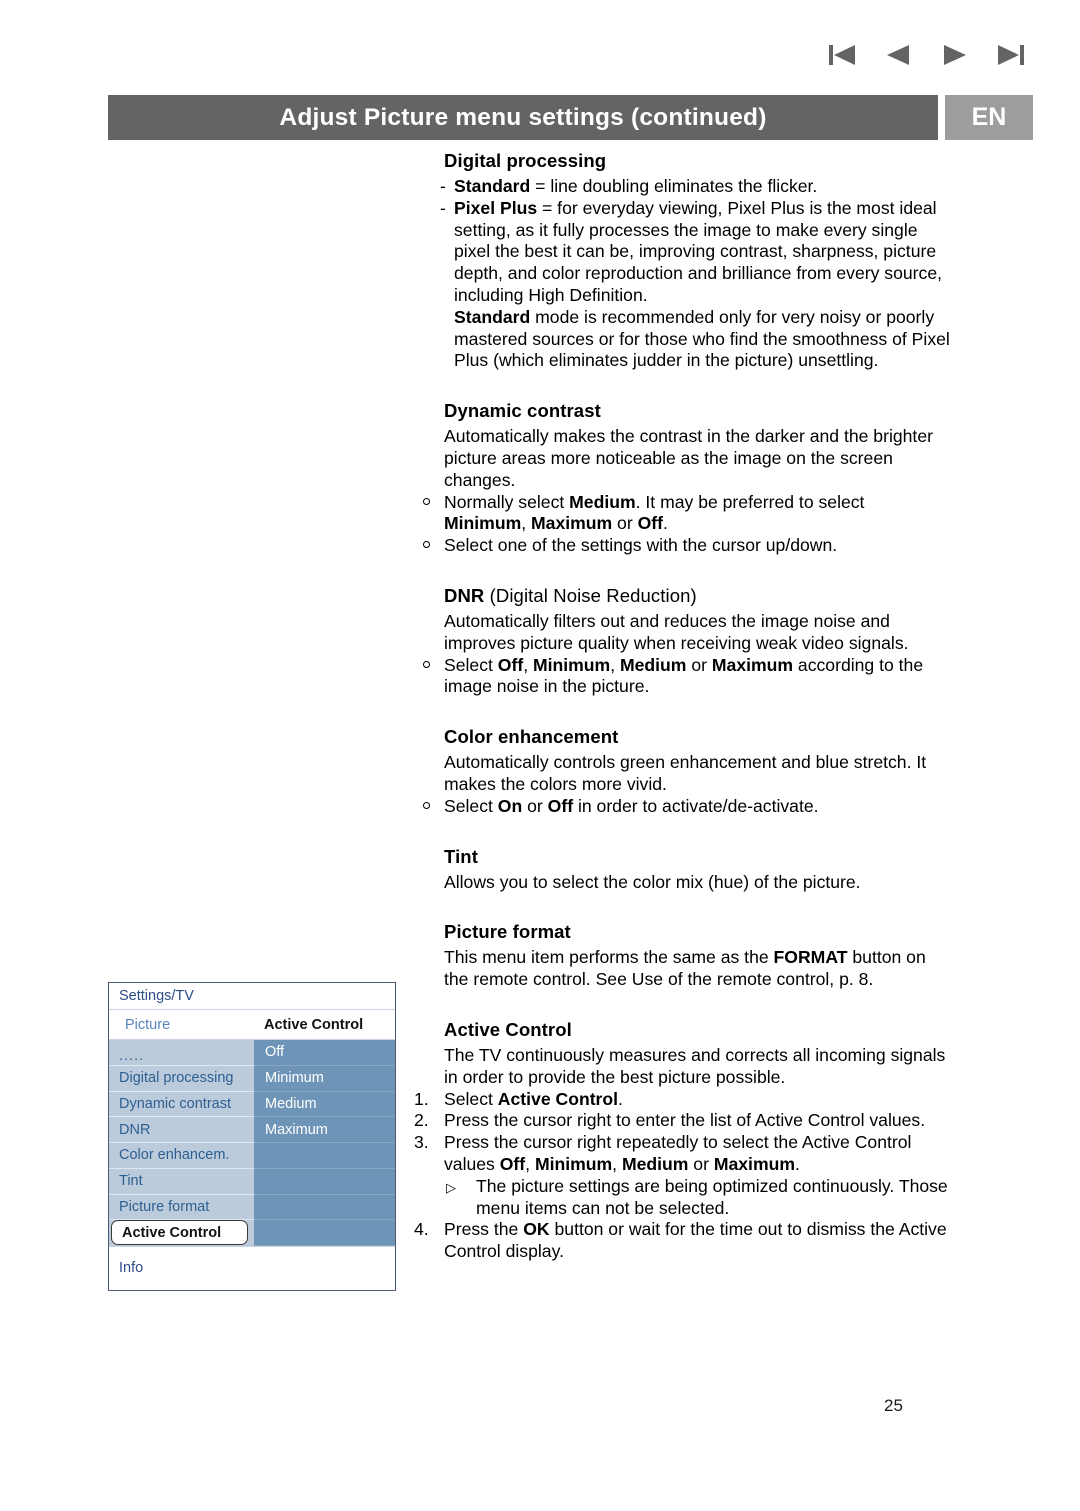  What do you see at coordinates (522, 411) in the screenshot?
I see `section-heading-dynamic-contrast: Dynamic contrast` at bounding box center [522, 411].